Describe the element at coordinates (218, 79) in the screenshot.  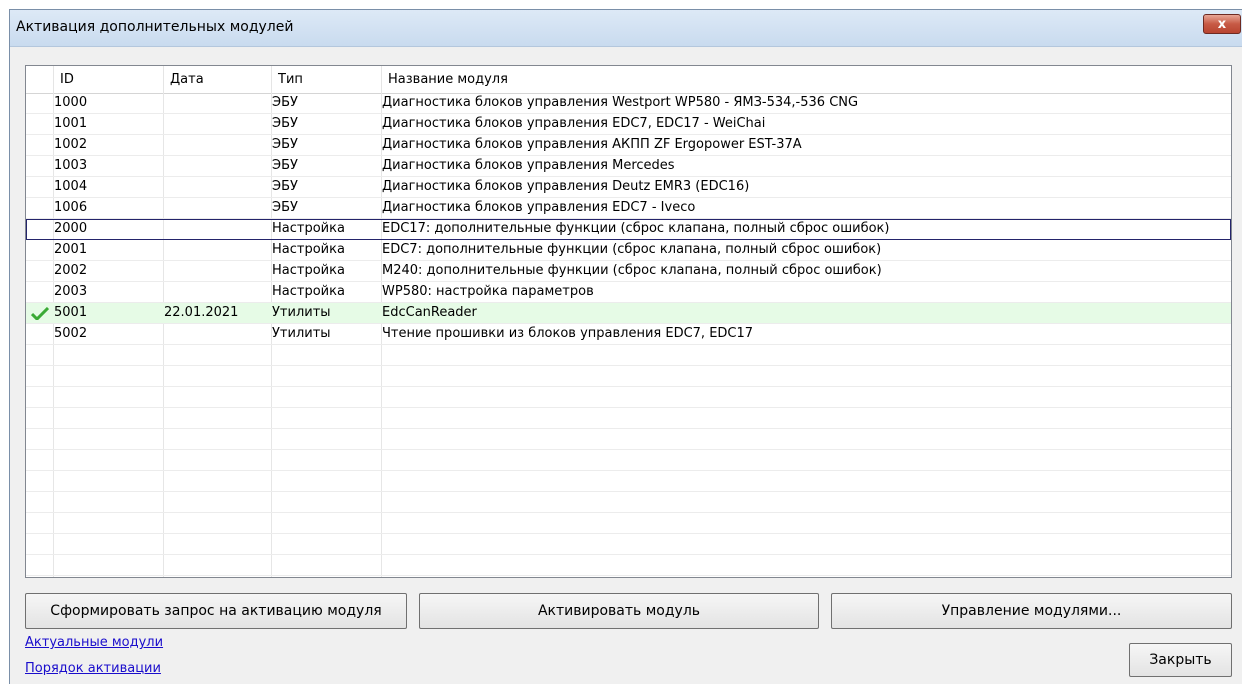
I see `header-date: Дата` at that location.